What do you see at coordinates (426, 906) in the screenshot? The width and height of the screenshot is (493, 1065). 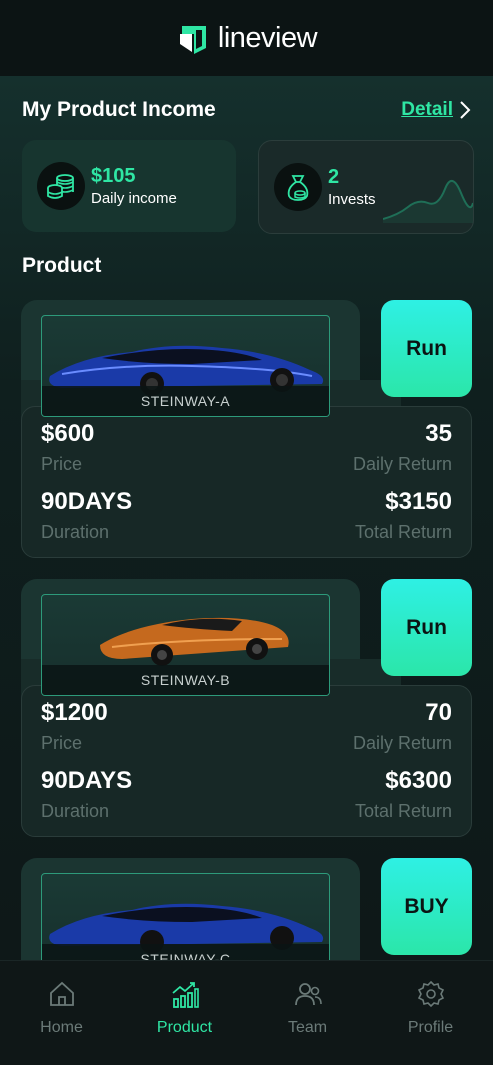 I see `buy-button: BUY` at bounding box center [426, 906].